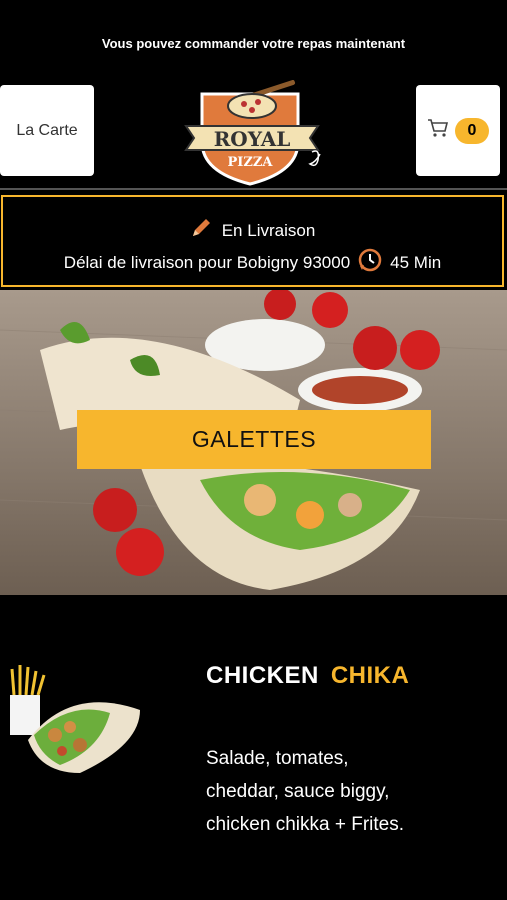  What do you see at coordinates (416, 262) in the screenshot?
I see `delivery-delay-value: 45 Min` at bounding box center [416, 262].